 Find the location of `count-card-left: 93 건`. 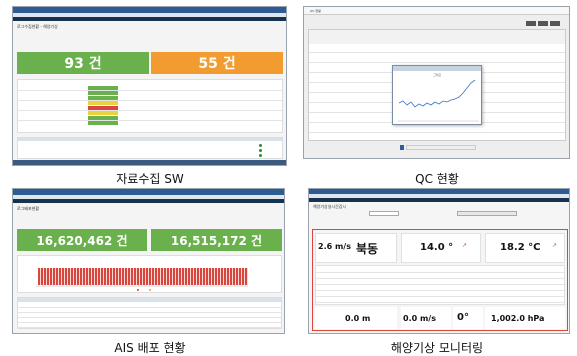

count-card-left: 93 건 is located at coordinates (83, 63).